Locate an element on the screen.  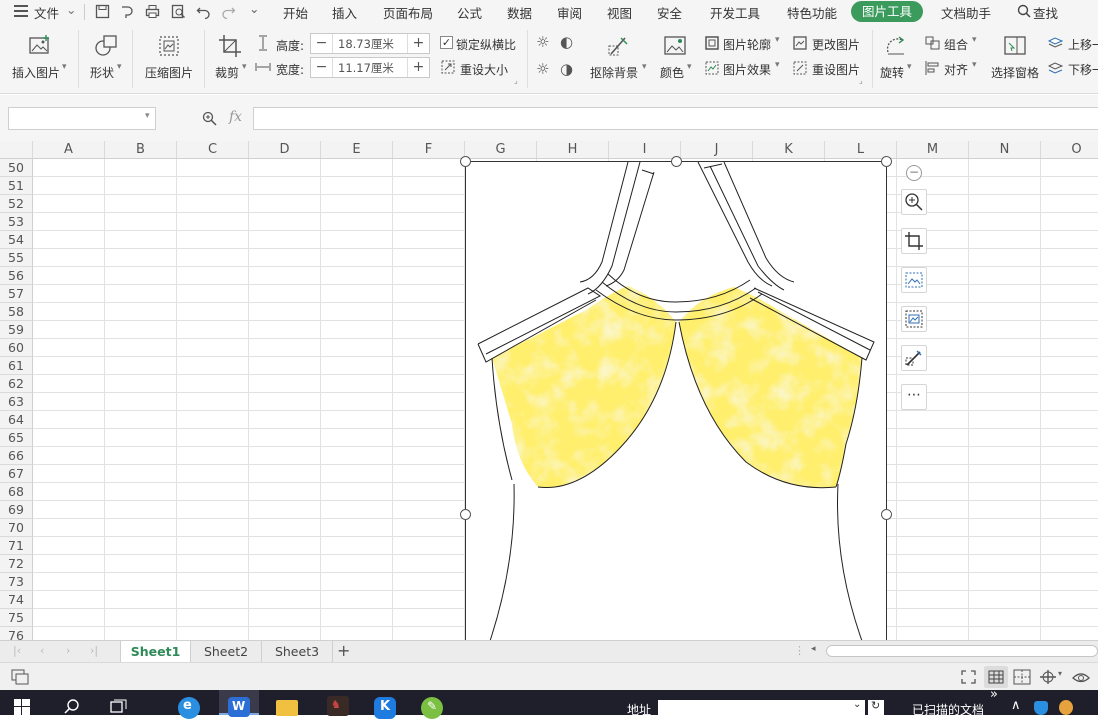
lock-ratio-checkbox: ✓ is located at coordinates (446, 42).